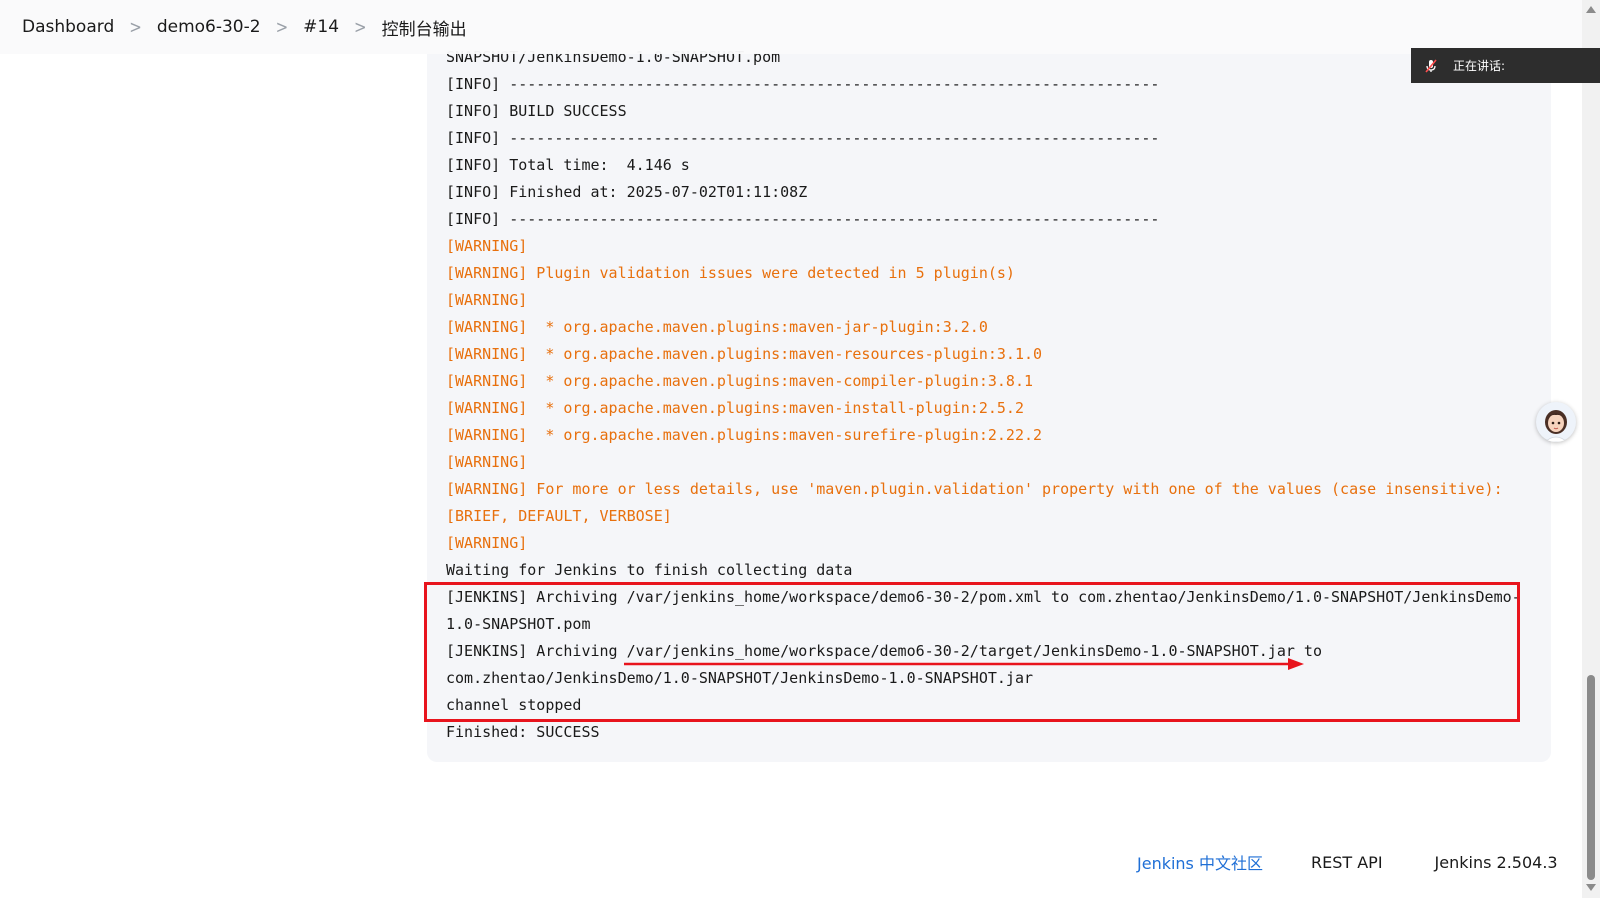 This screenshot has width=1600, height=898. I want to click on jenkins-community-link: Jenkins 中文社区, so click(1200, 862).